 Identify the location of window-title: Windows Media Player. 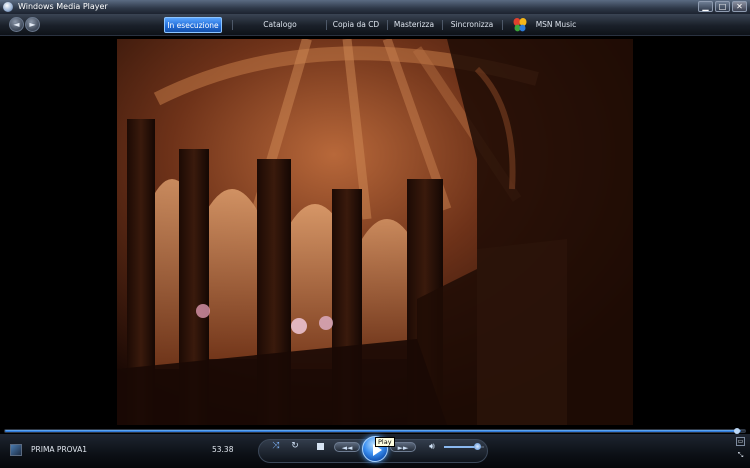
(63, 6).